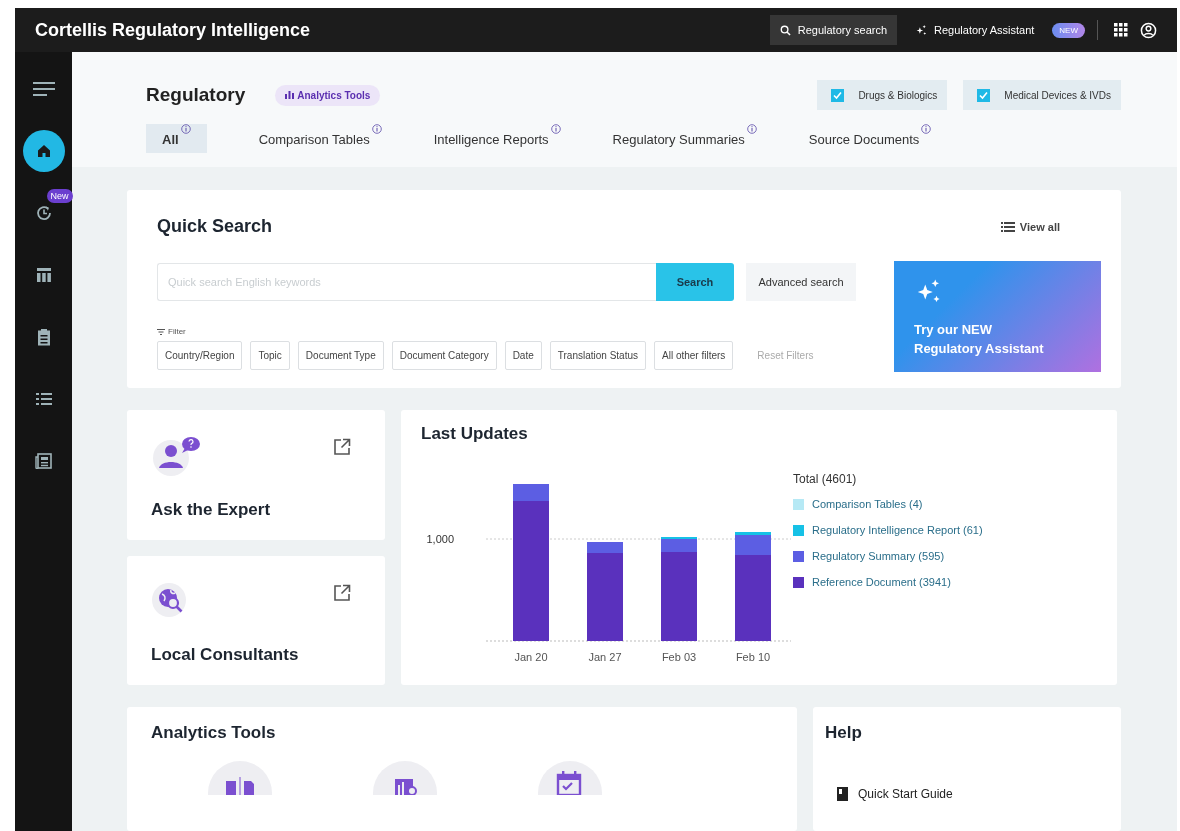 The width and height of the screenshot is (1180, 831). I want to click on section-title: Analytics Tools, so click(214, 733).